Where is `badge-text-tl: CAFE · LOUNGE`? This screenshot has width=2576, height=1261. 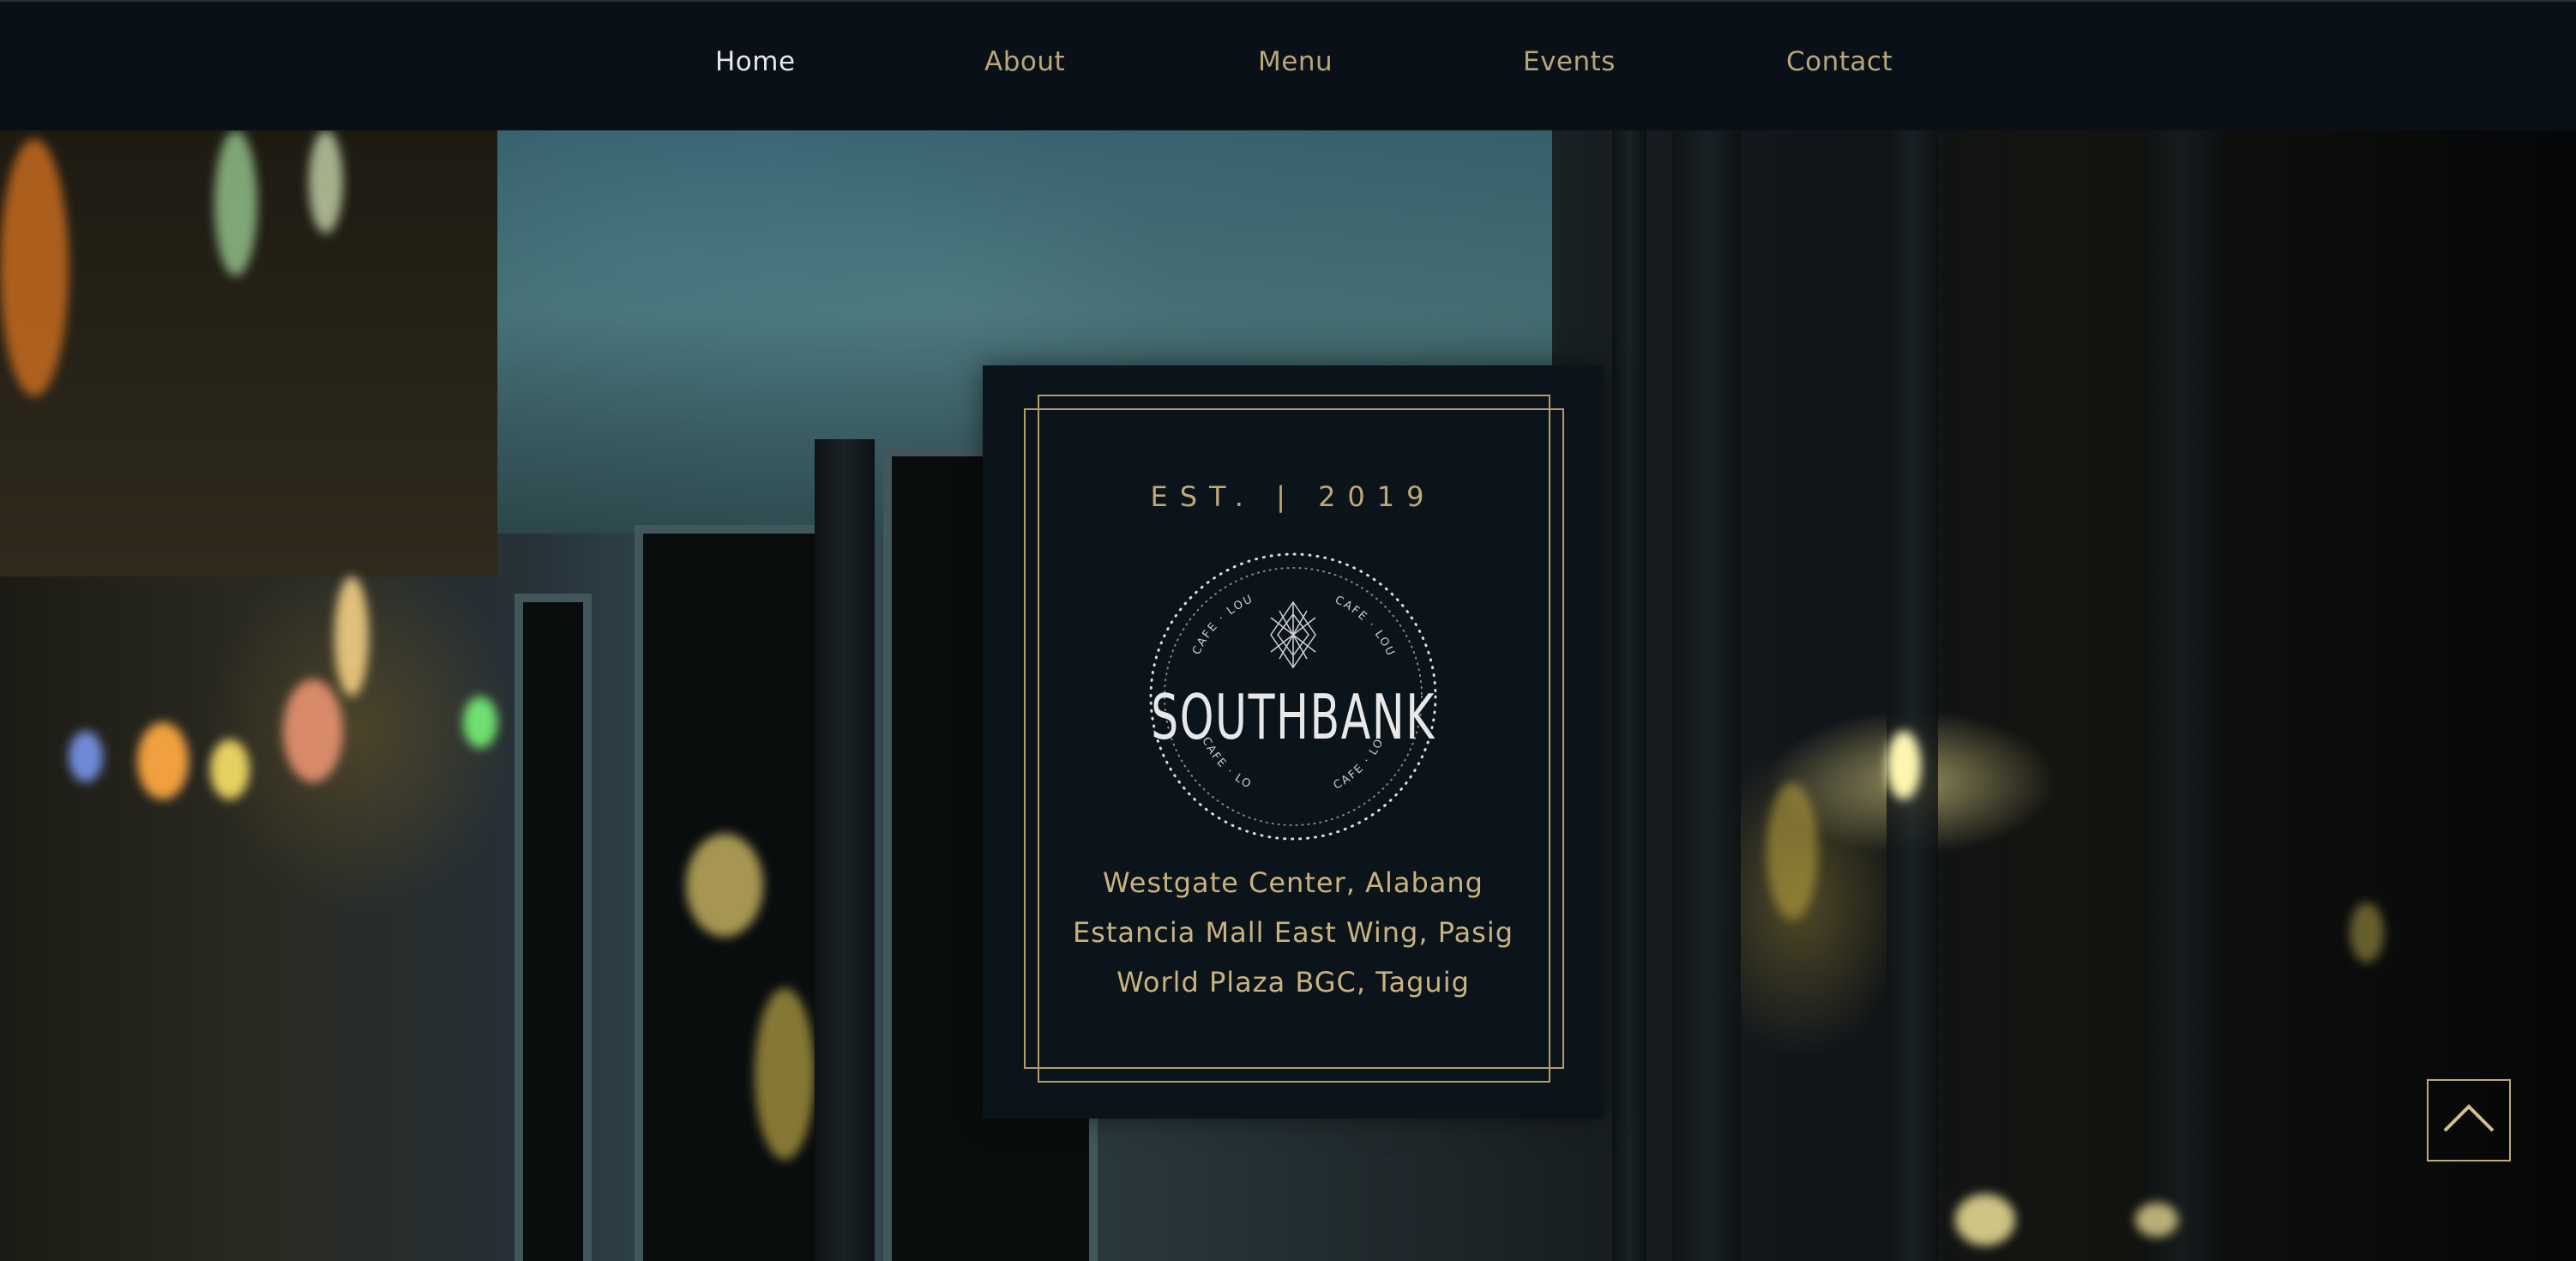
badge-text-tl: CAFE · LOUNGE is located at coordinates (1198, 601).